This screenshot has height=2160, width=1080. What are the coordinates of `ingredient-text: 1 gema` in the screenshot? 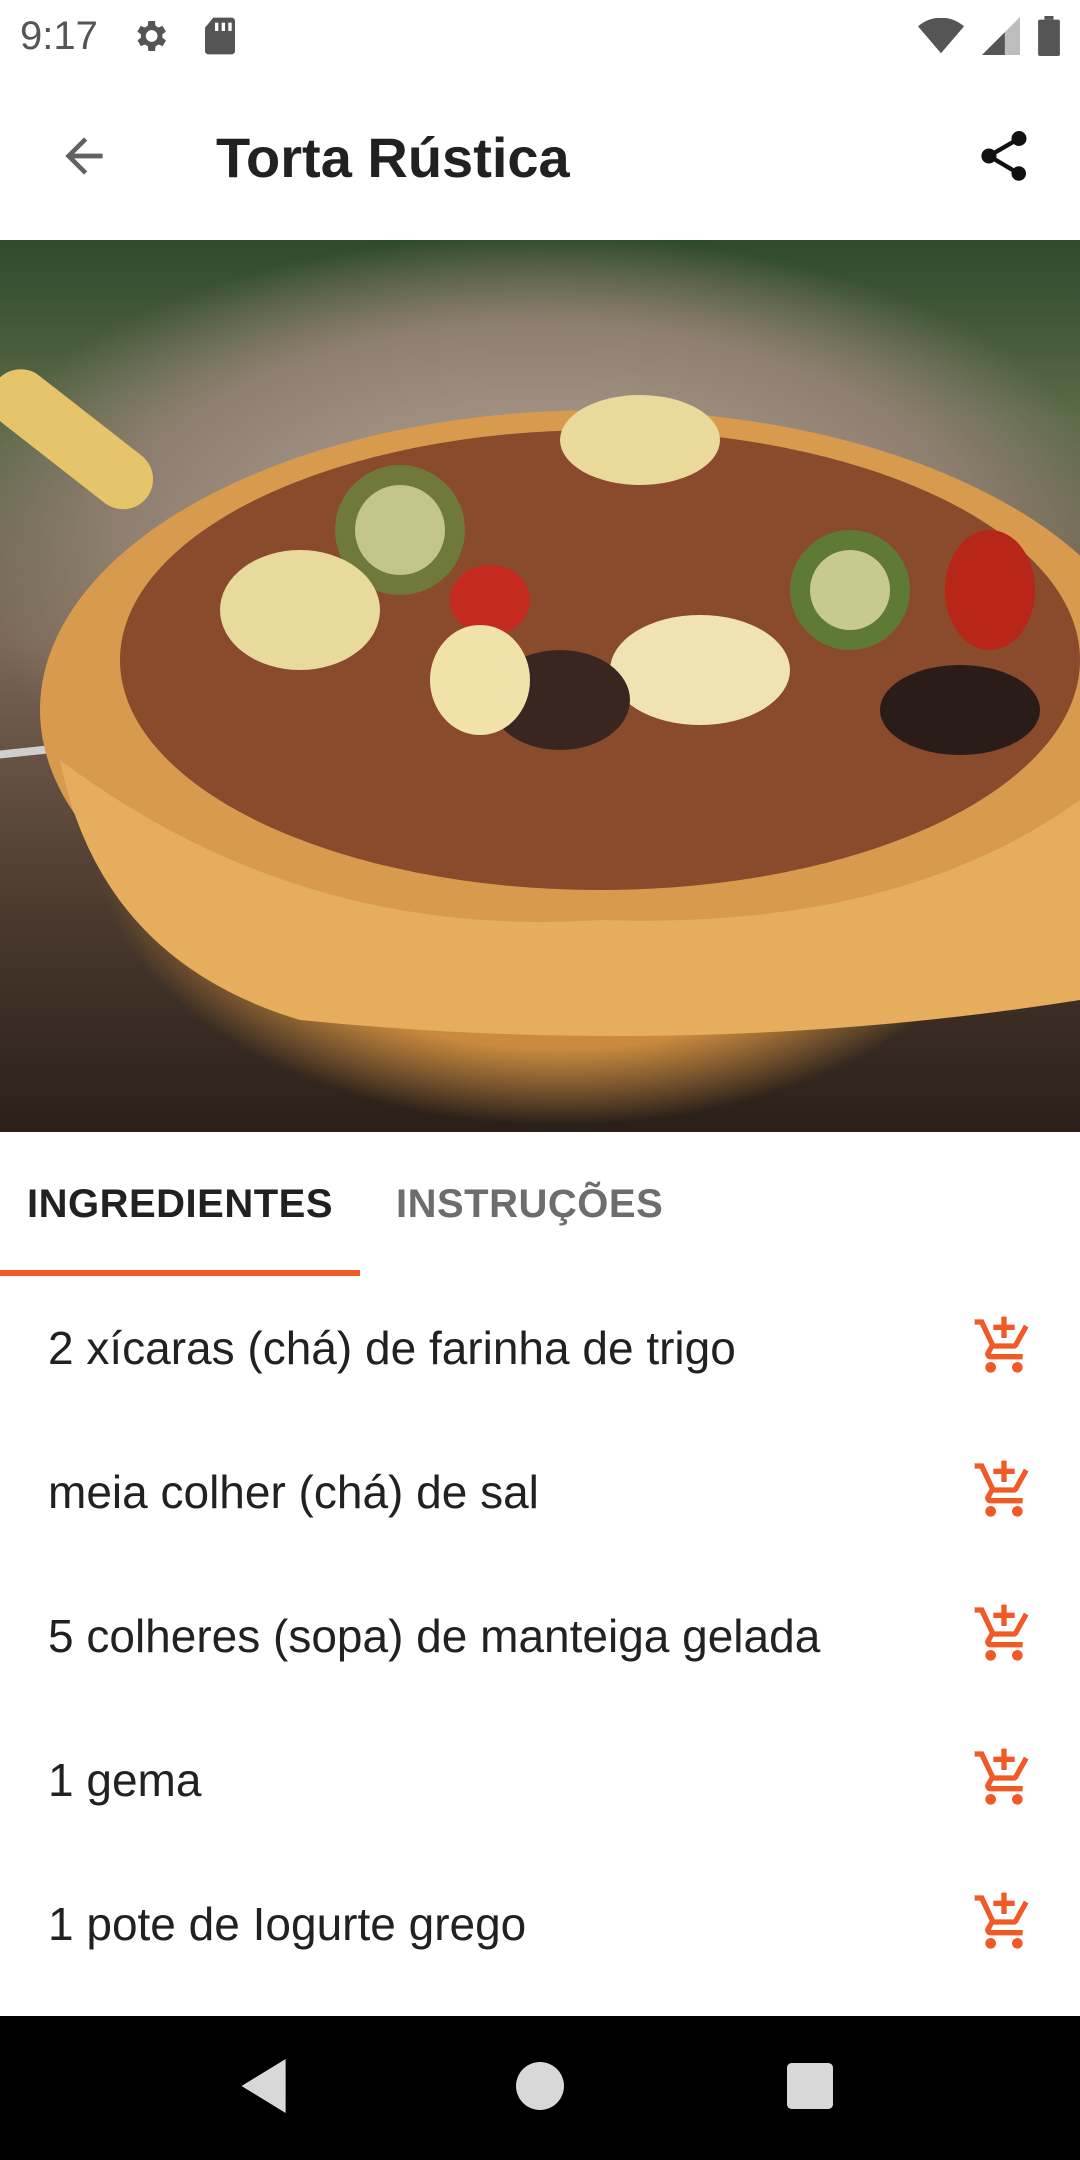 It's located at (125, 1780).